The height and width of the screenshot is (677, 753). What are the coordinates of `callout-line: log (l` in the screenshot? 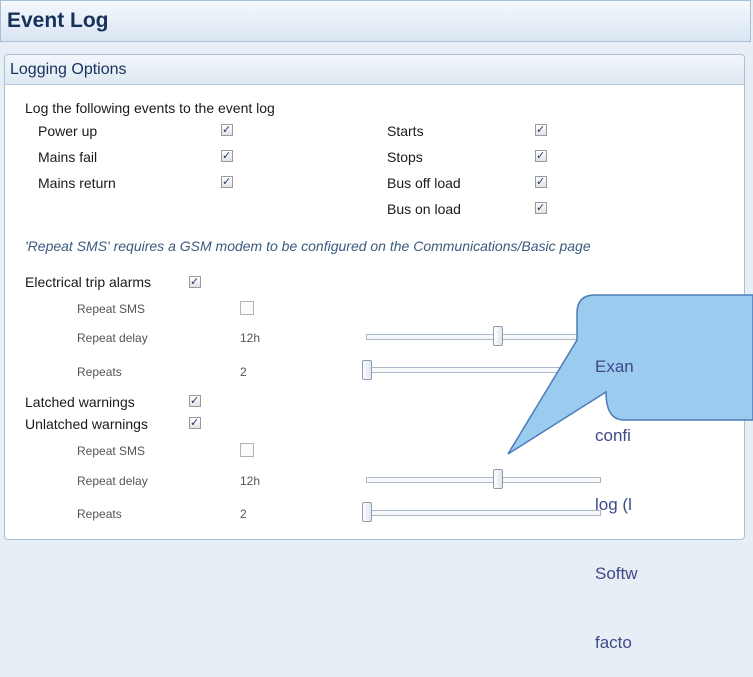 It's located at (613, 504).